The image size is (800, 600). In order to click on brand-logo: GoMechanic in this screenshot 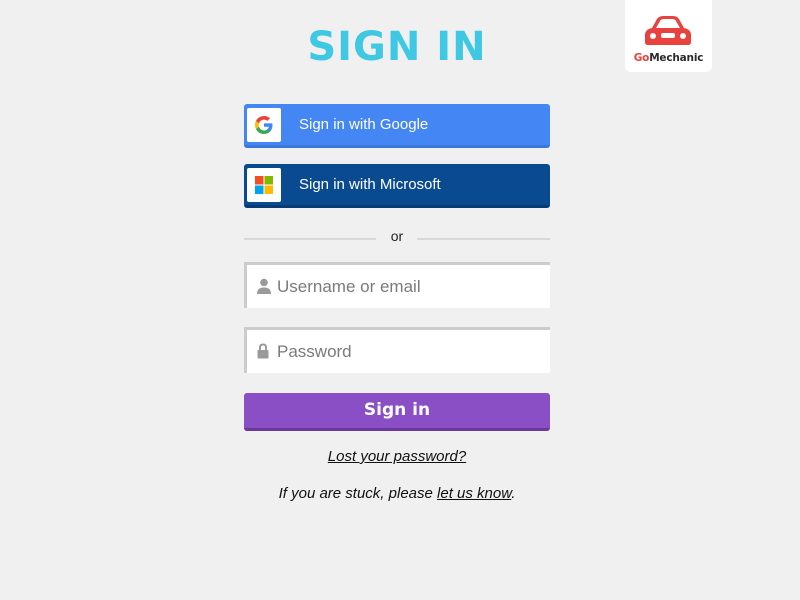, I will do `click(668, 36)`.